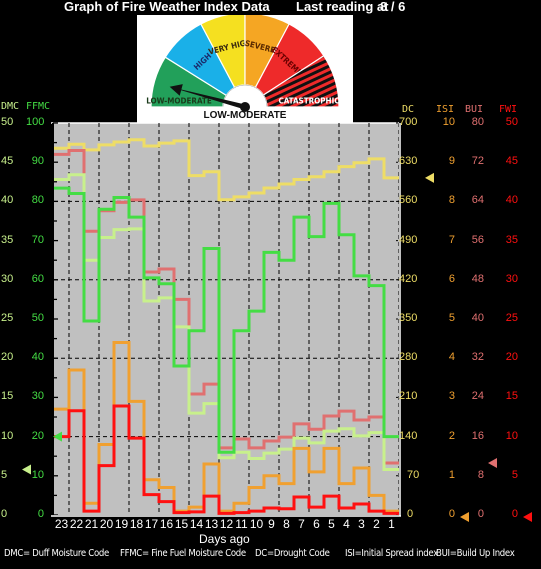 This screenshot has height=569, width=541. Describe the element at coordinates (480, 474) in the screenshot. I see `tick-label-bui: 8` at that location.